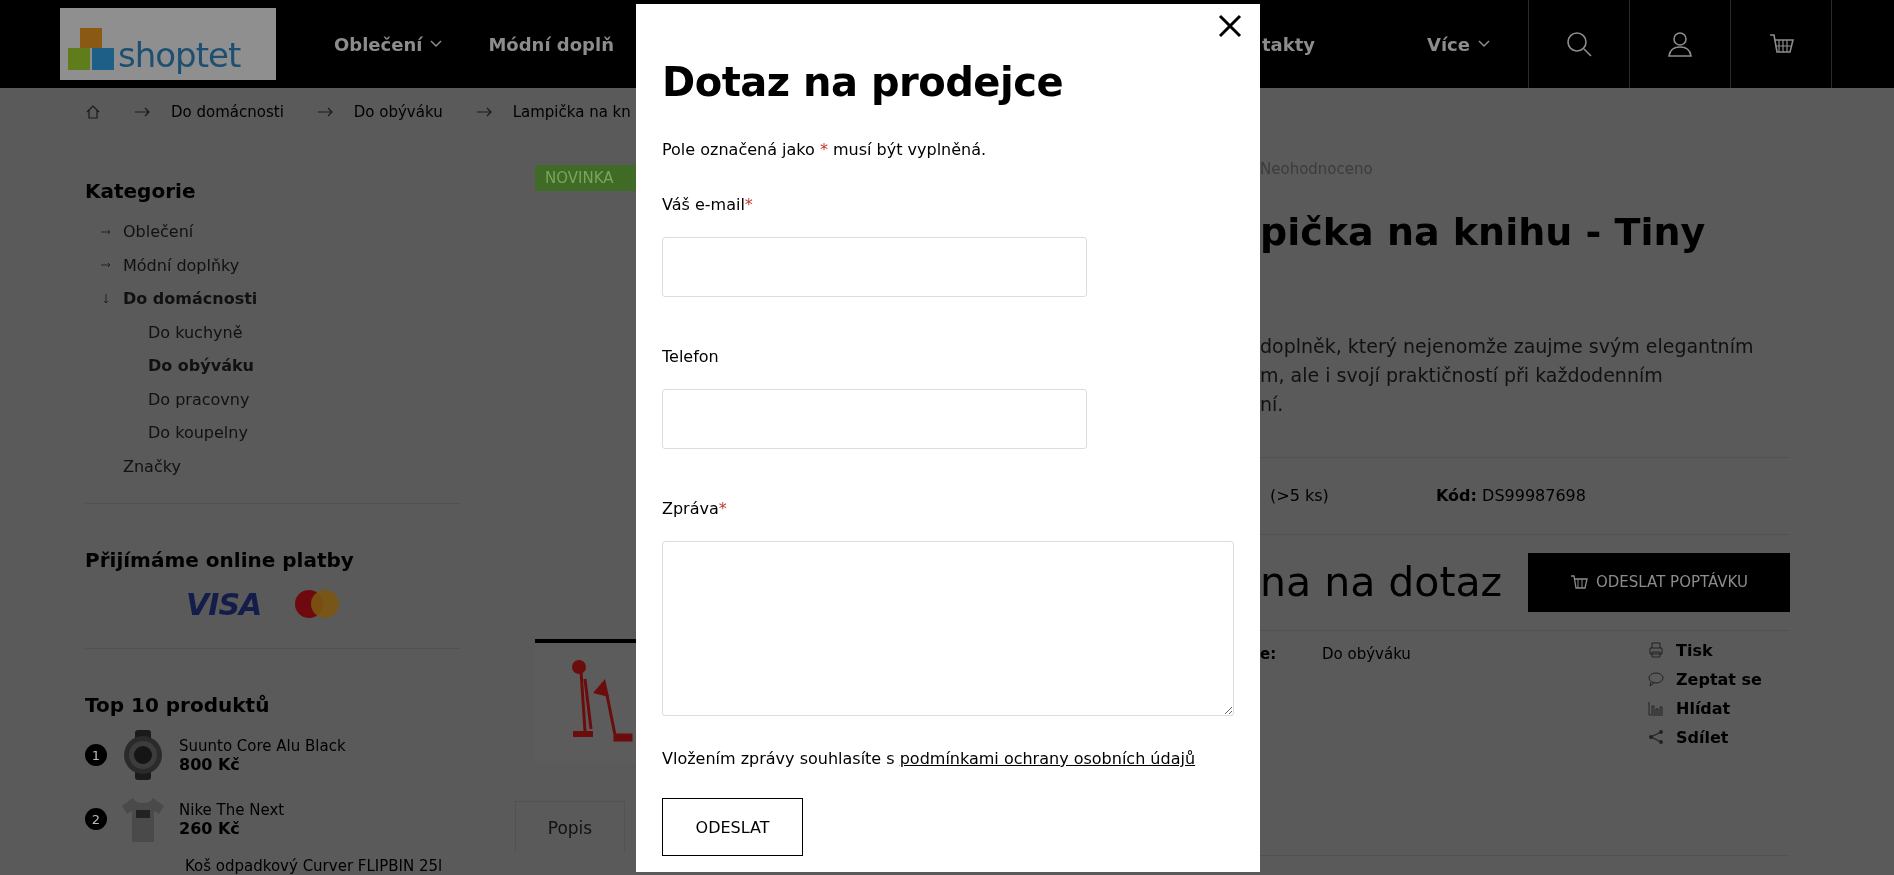 The height and width of the screenshot is (875, 1894). I want to click on product-link: Suunto Core Alu Black, so click(262, 745).